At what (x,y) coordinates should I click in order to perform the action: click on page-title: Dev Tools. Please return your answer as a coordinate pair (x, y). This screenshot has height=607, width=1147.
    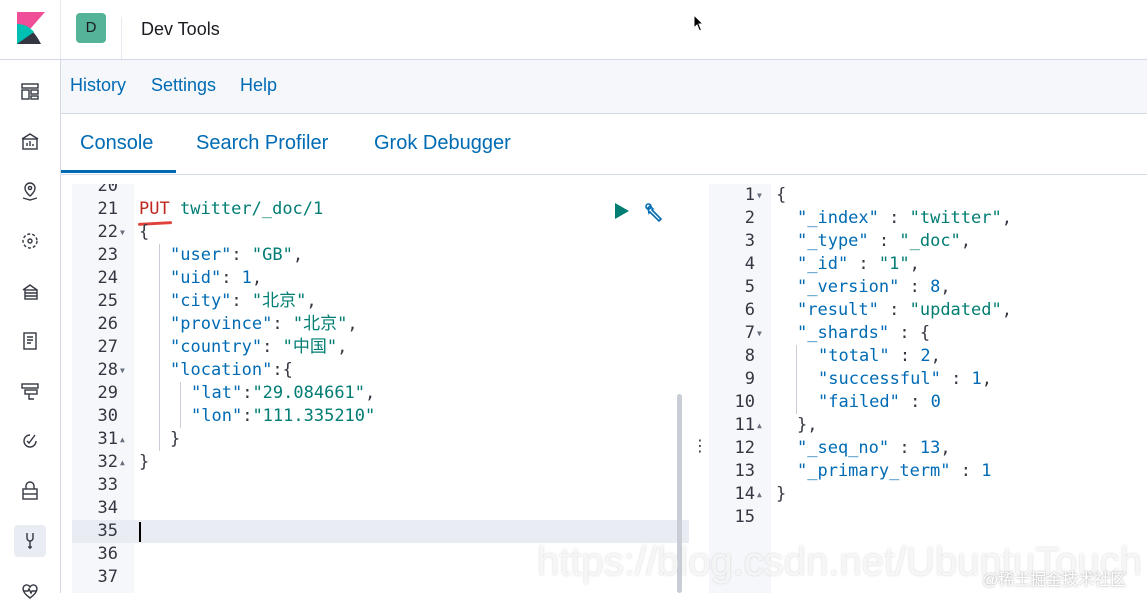
    Looking at the image, I should click on (180, 29).